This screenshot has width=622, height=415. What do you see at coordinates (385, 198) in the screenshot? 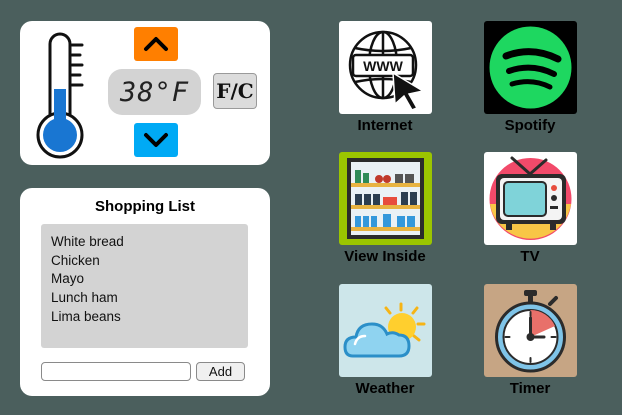
I see `fridge-shelves-icon` at bounding box center [385, 198].